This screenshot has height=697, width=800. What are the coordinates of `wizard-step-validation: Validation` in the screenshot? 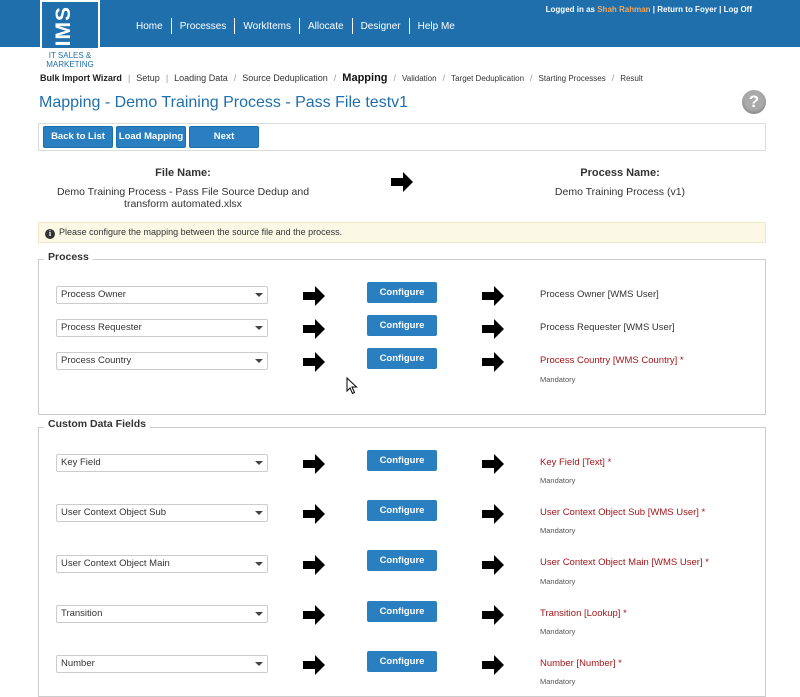 It's located at (419, 78).